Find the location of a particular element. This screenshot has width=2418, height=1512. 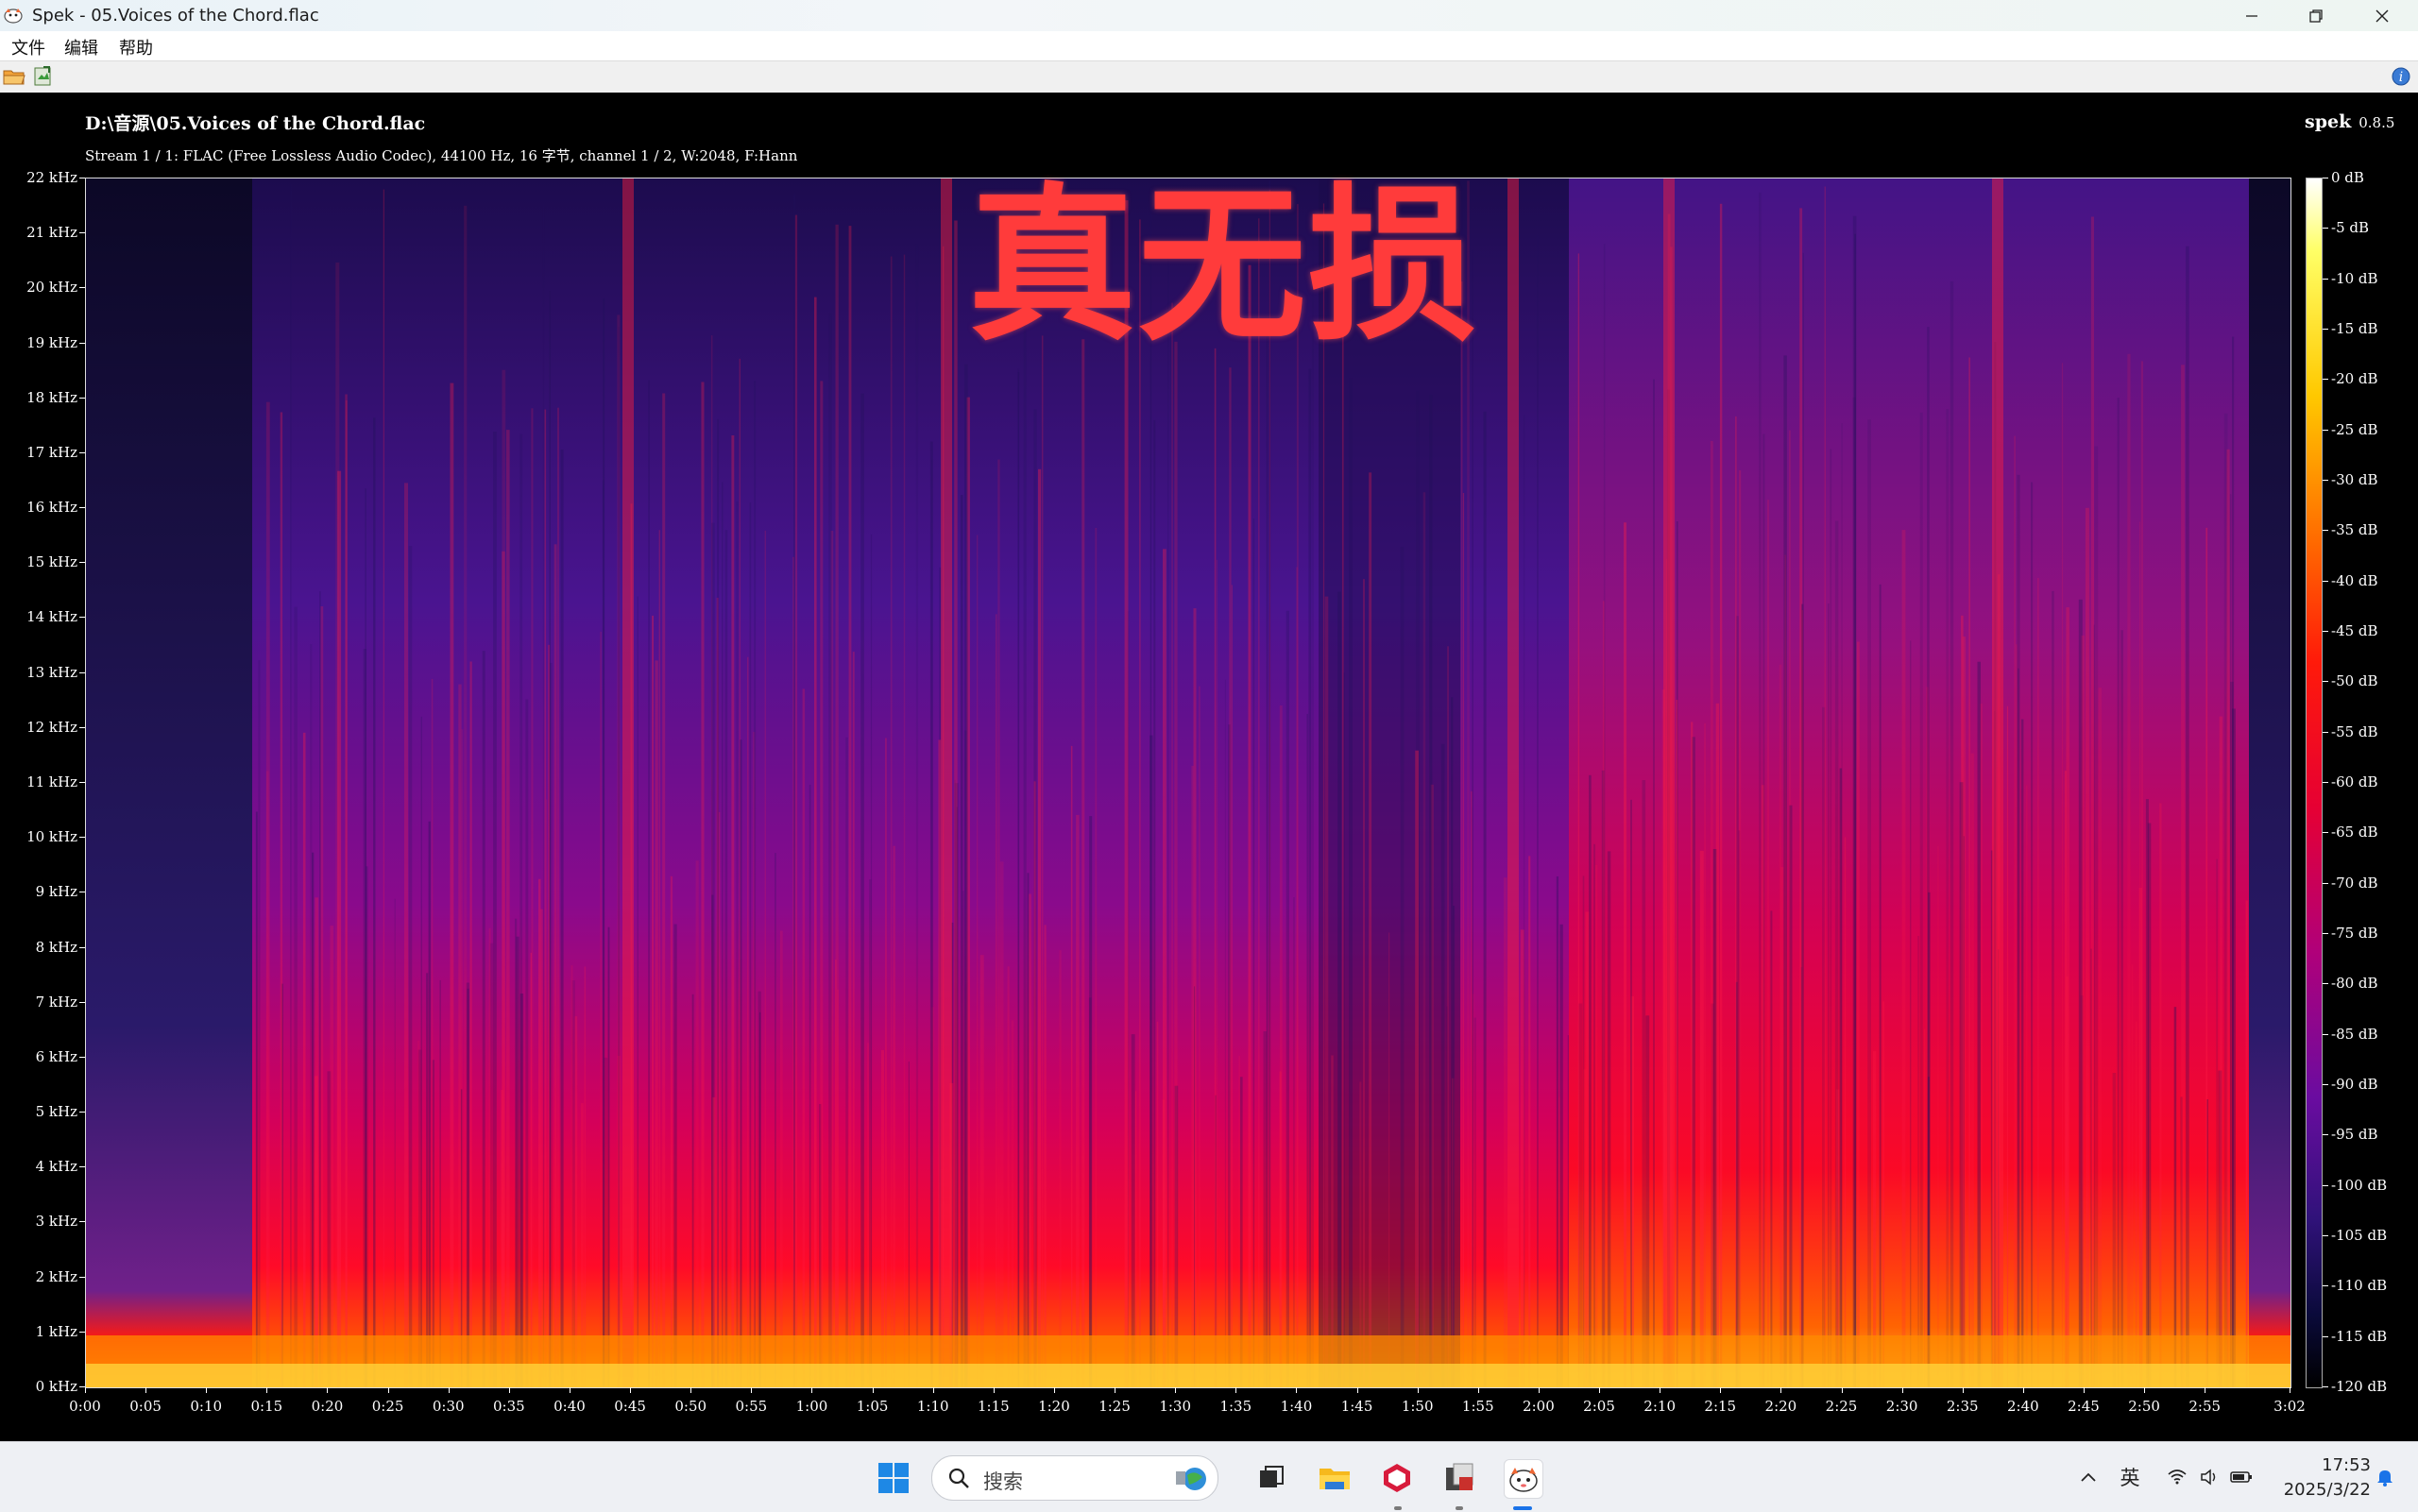

transient-streak is located at coordinates (946, 782).